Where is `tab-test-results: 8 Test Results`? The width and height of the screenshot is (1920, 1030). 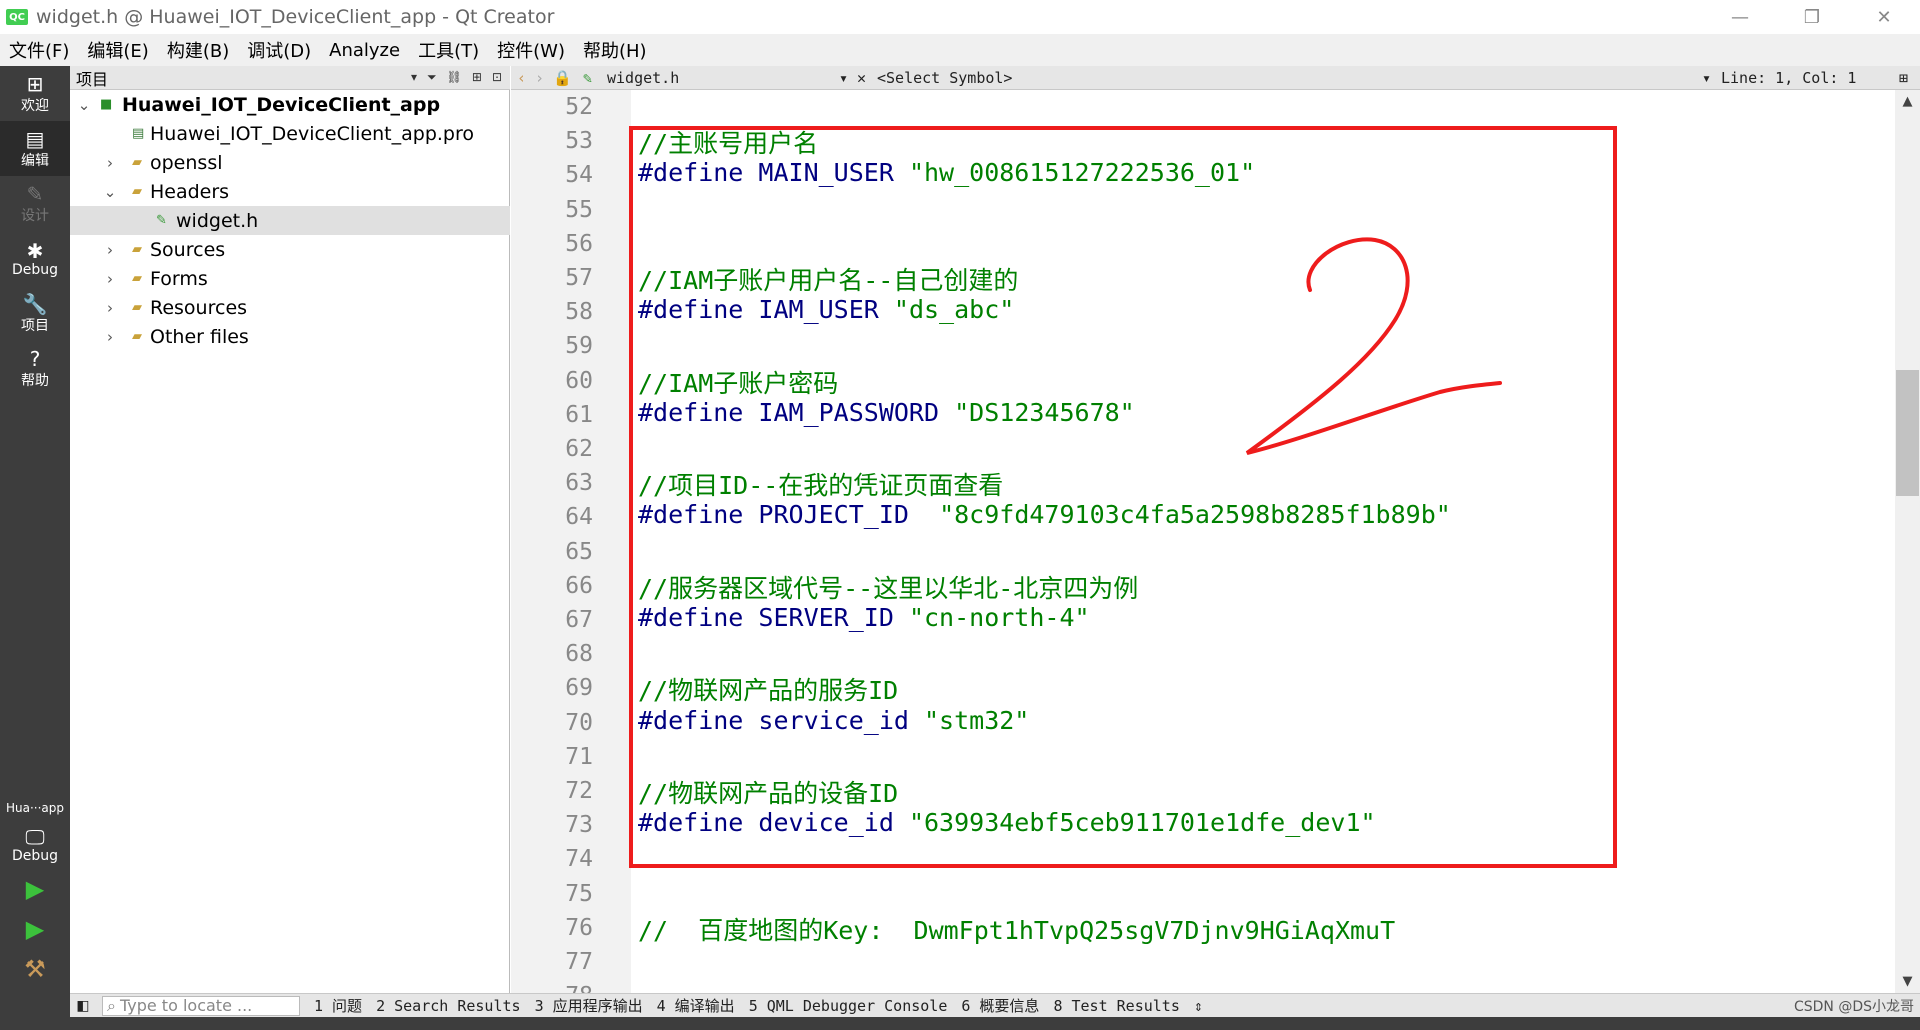 tab-test-results: 8 Test Results is located at coordinates (1116, 1006).